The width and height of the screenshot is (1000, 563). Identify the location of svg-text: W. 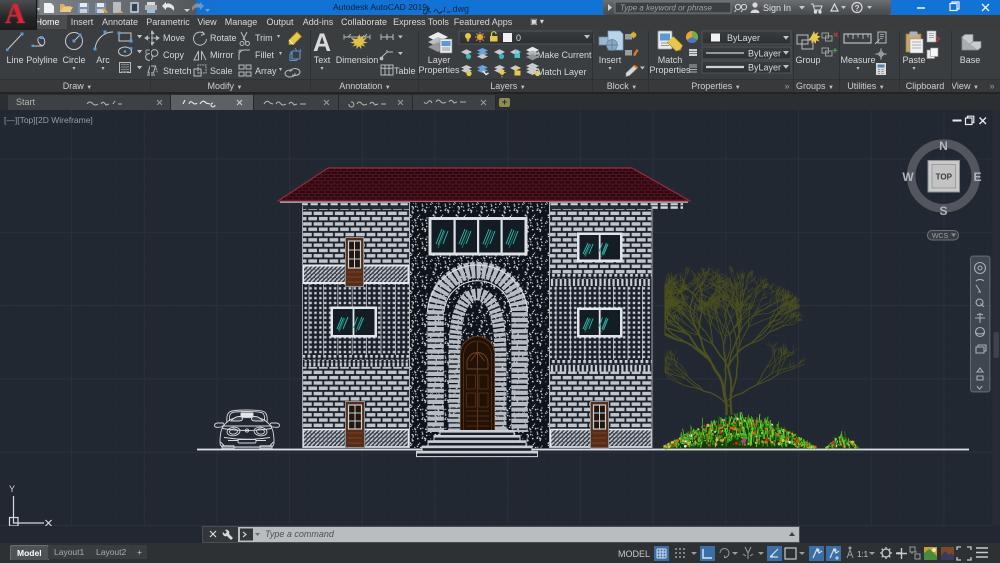
(908, 177).